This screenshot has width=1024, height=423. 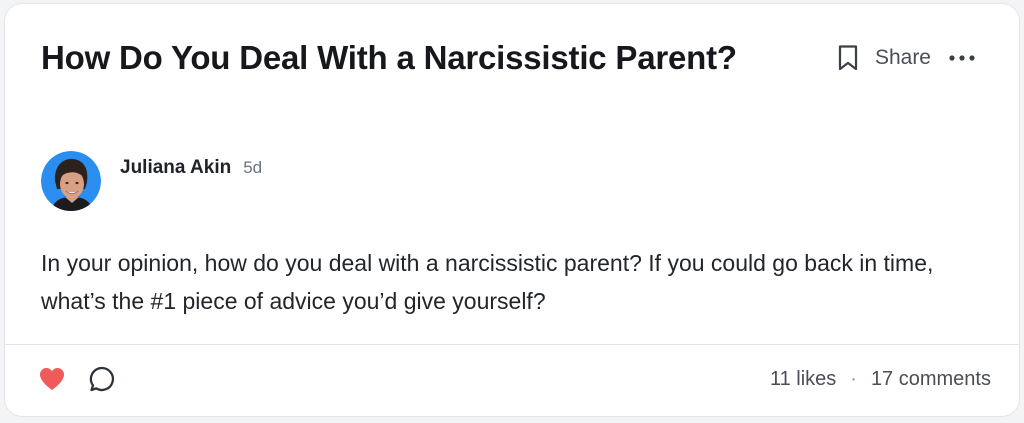 I want to click on avatar, so click(x=71, y=181).